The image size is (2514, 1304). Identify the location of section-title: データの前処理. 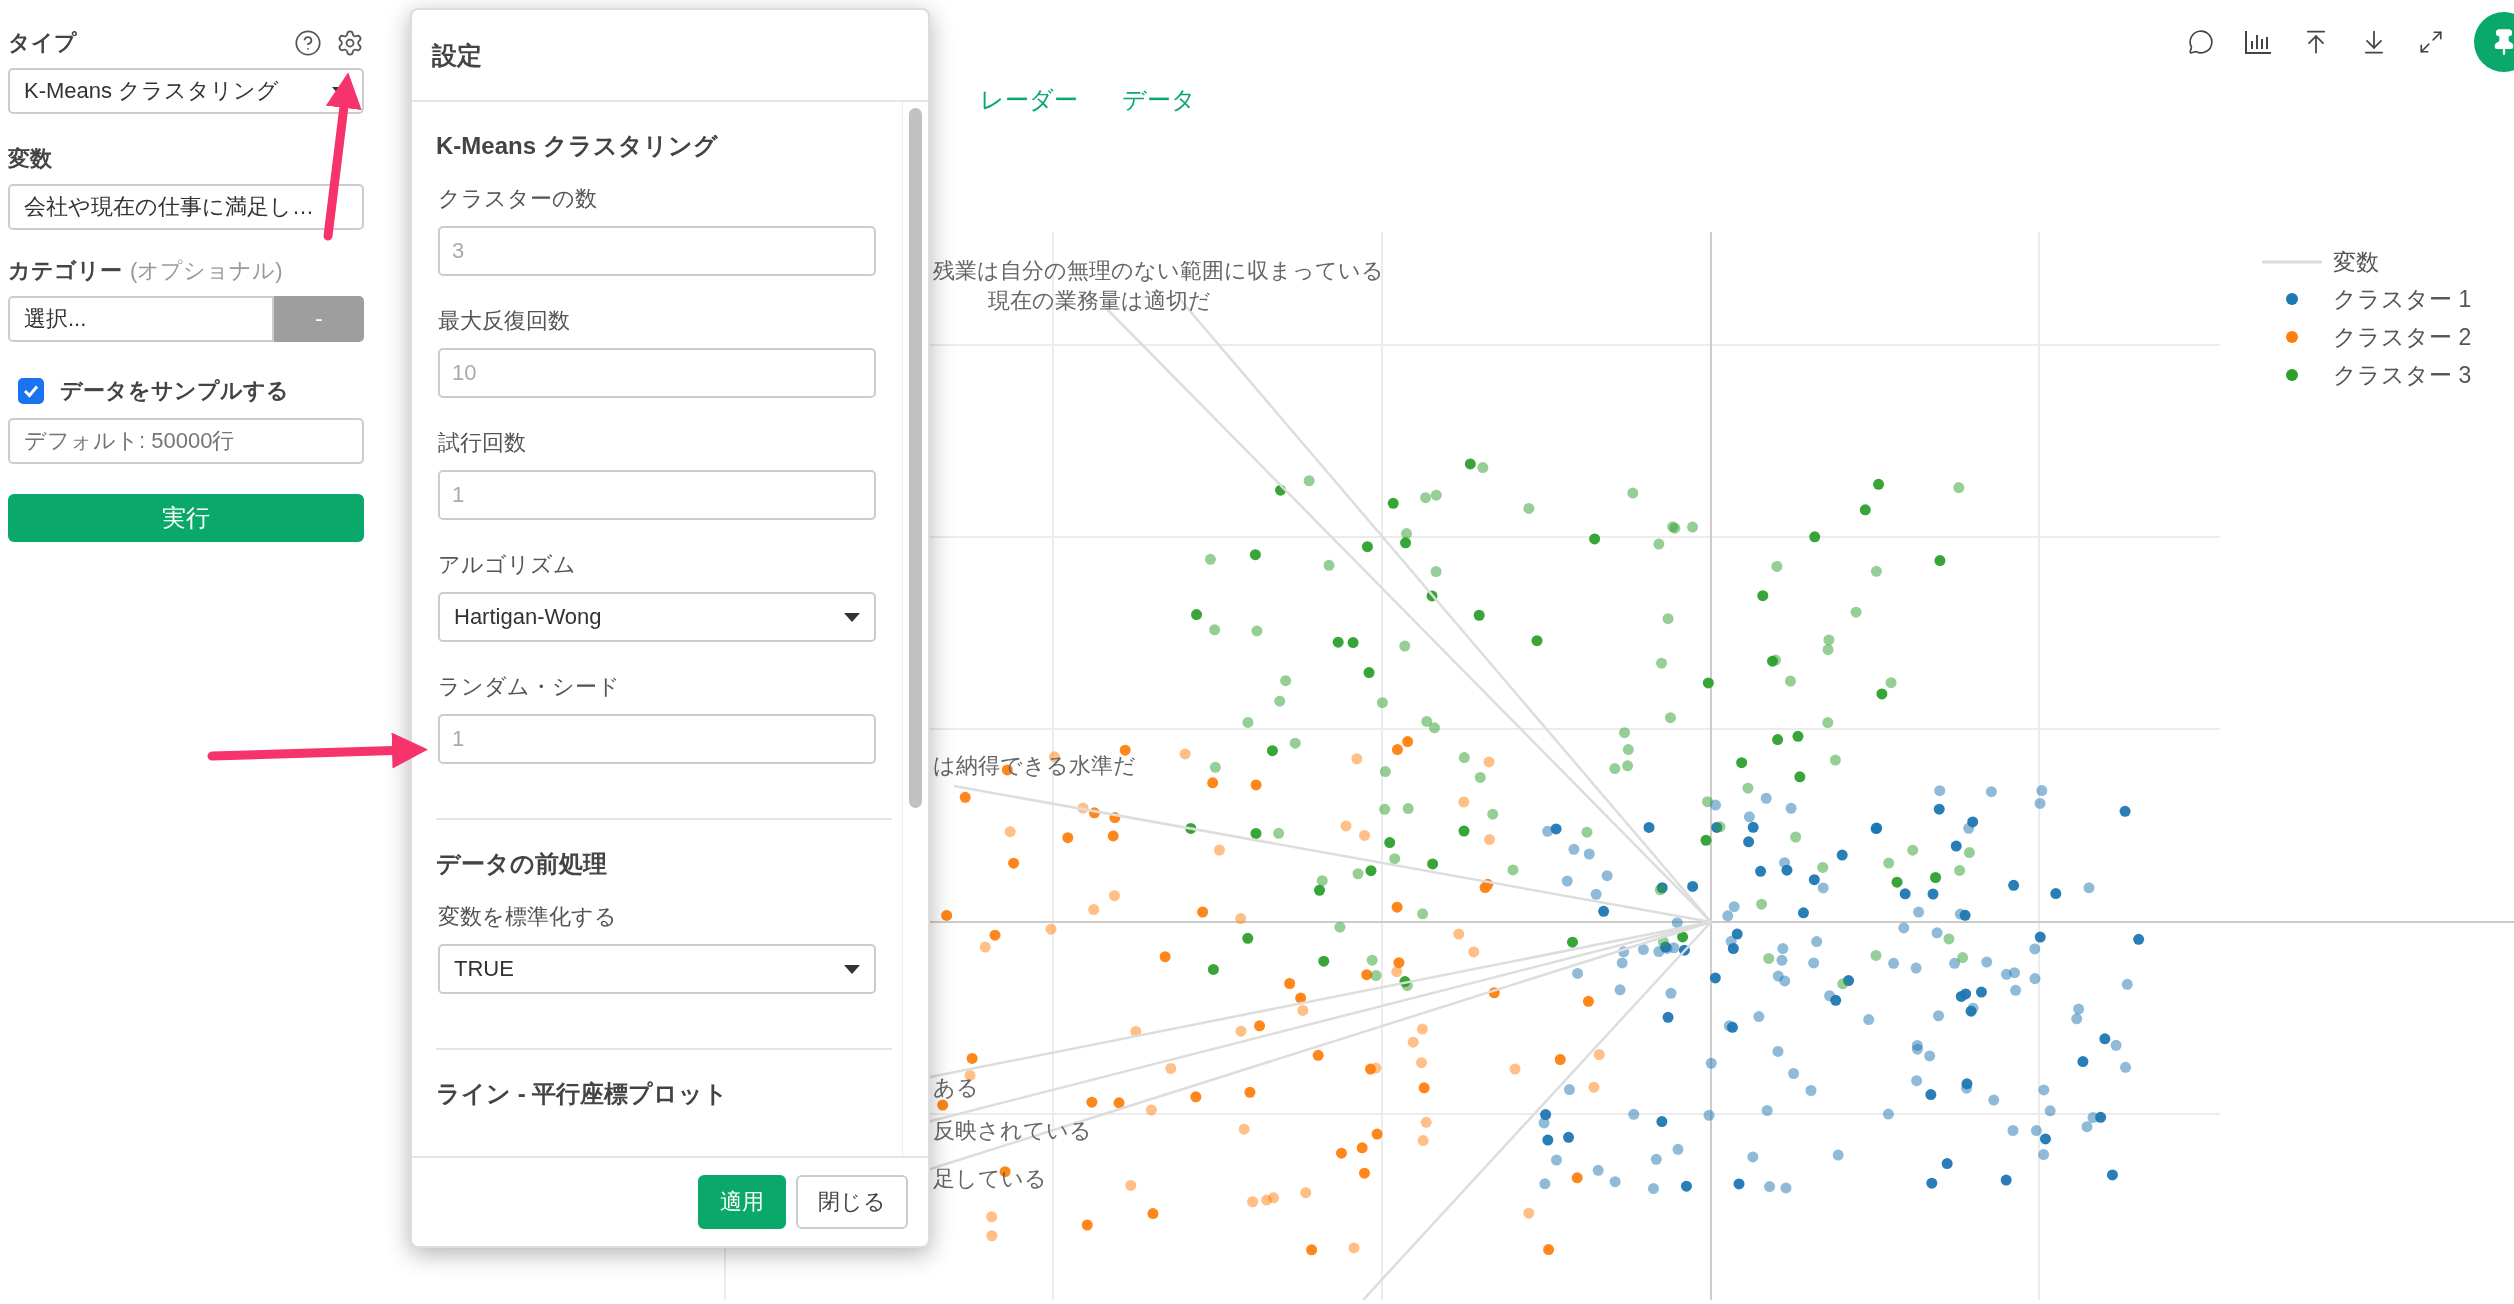
(522, 864).